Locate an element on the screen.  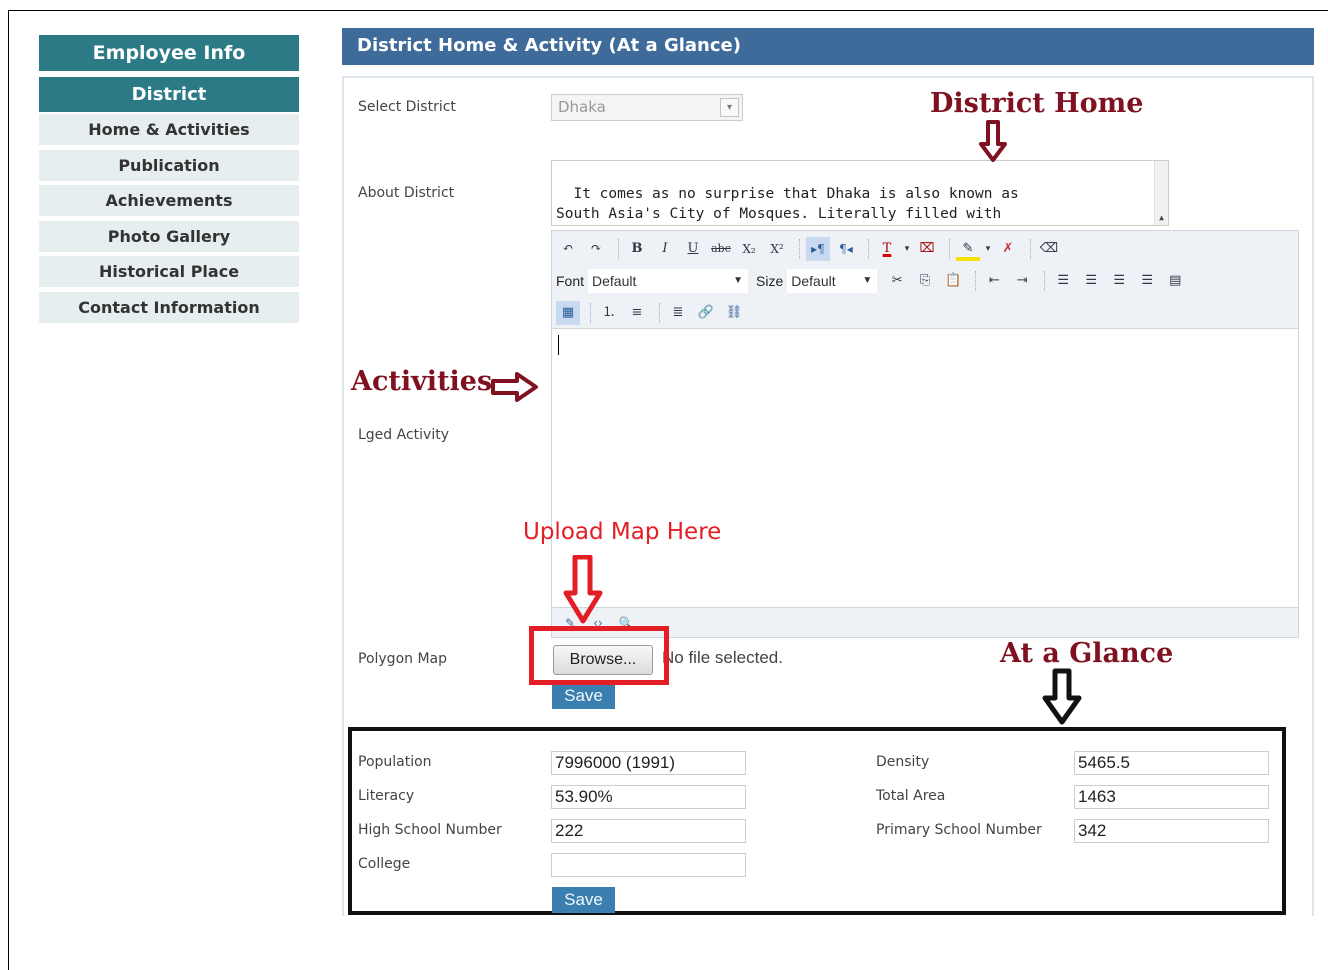
scroll-up-icon: ▲ is located at coordinates (1161, 216).